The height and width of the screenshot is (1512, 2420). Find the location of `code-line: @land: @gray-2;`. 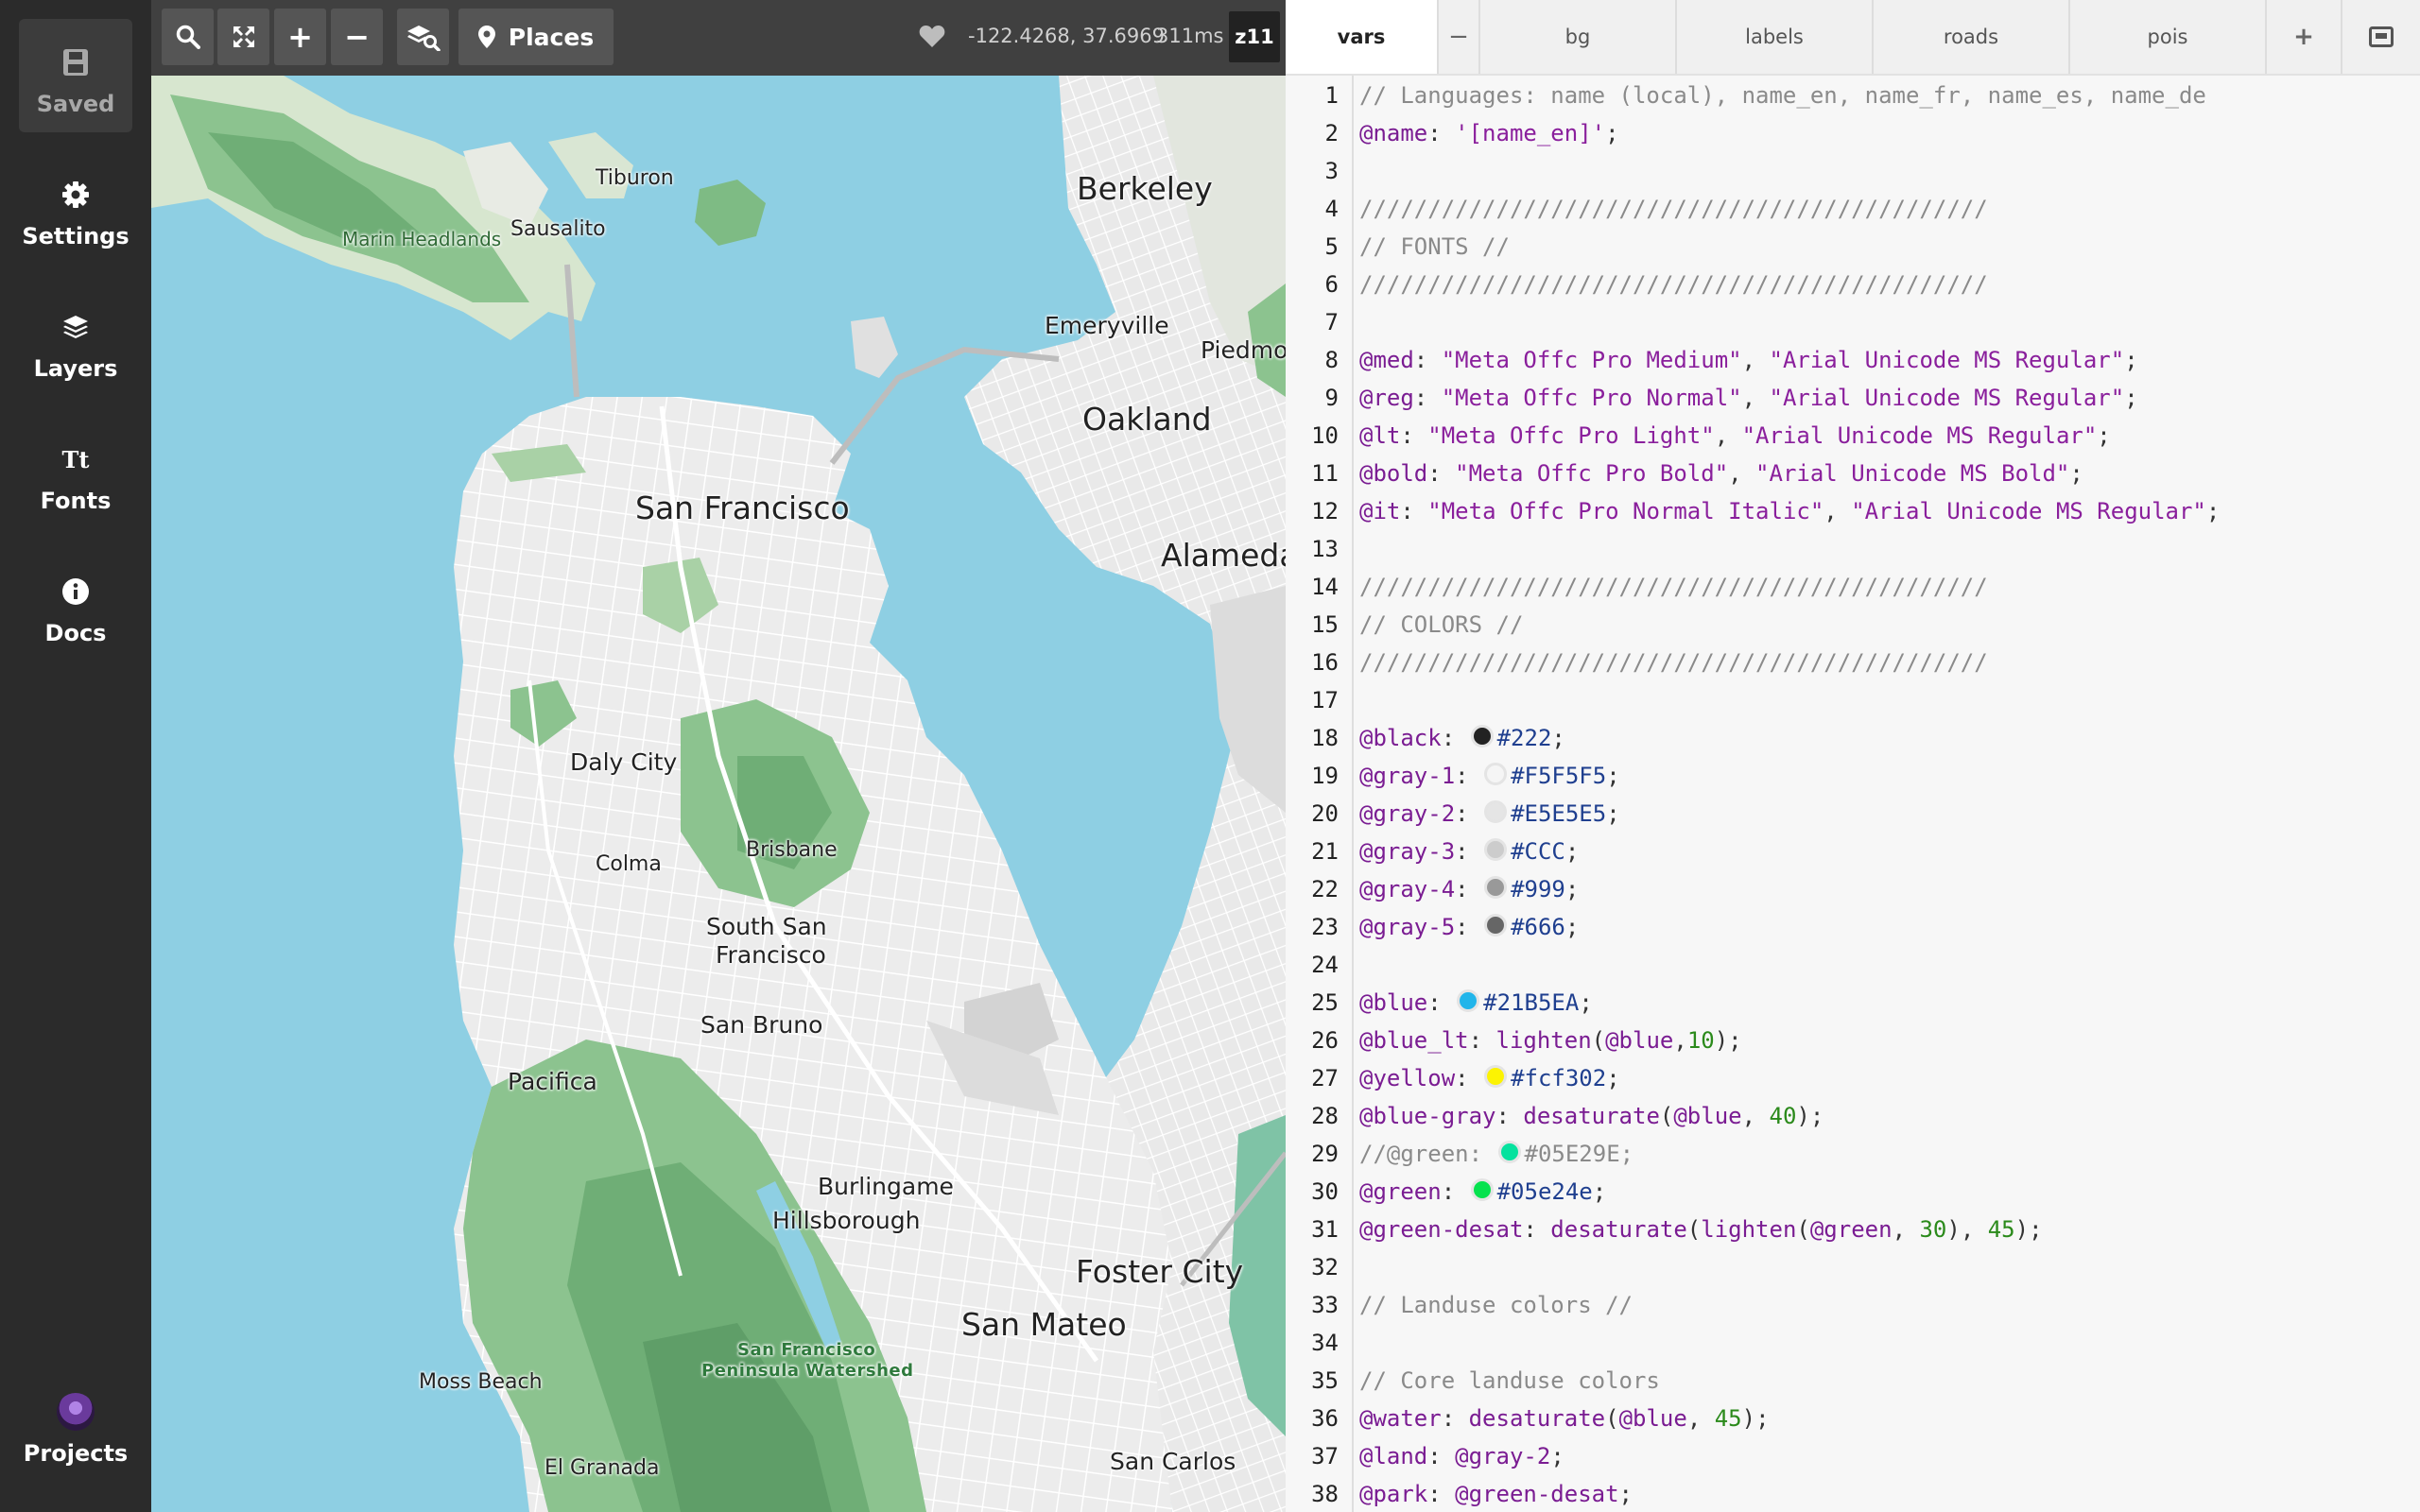

code-line: @land: @gray-2; is located at coordinates (1461, 1456).